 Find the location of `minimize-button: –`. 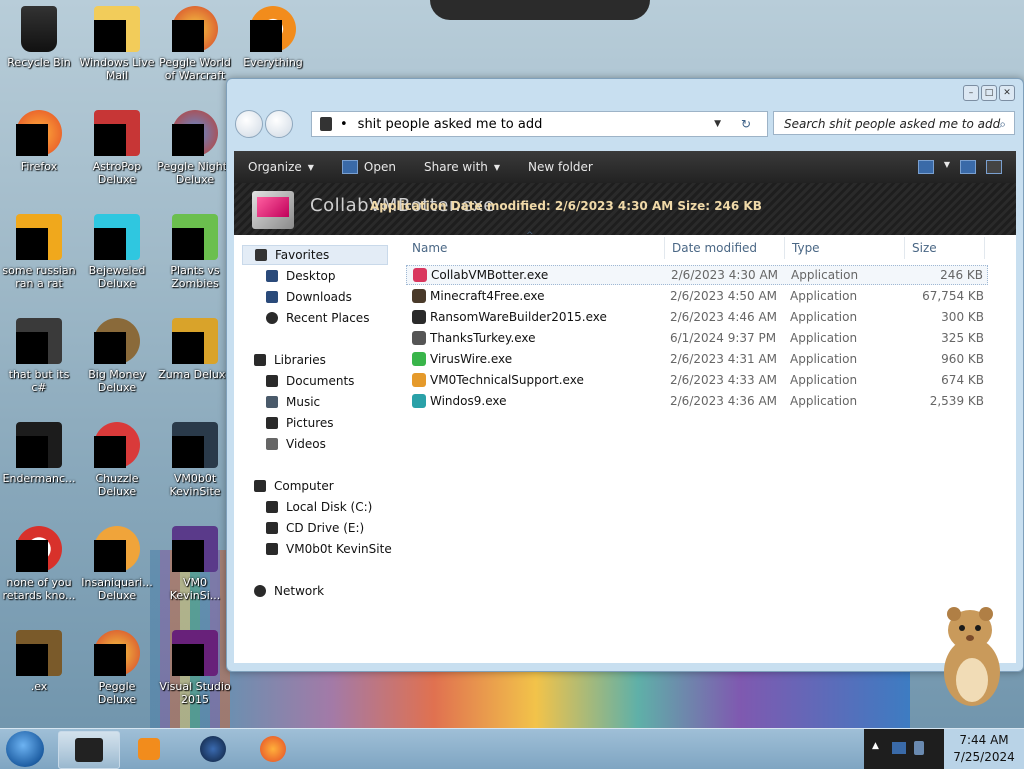

minimize-button: – is located at coordinates (971, 93).